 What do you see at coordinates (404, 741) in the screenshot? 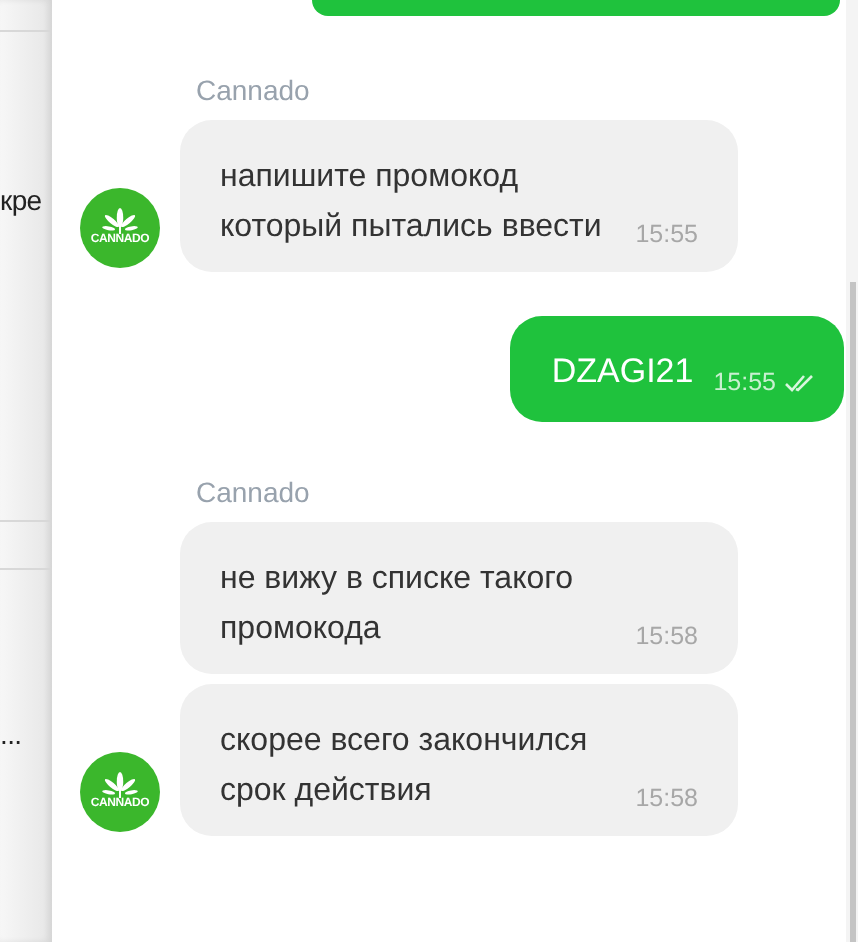
I see `message-text: скорее всего закончился` at bounding box center [404, 741].